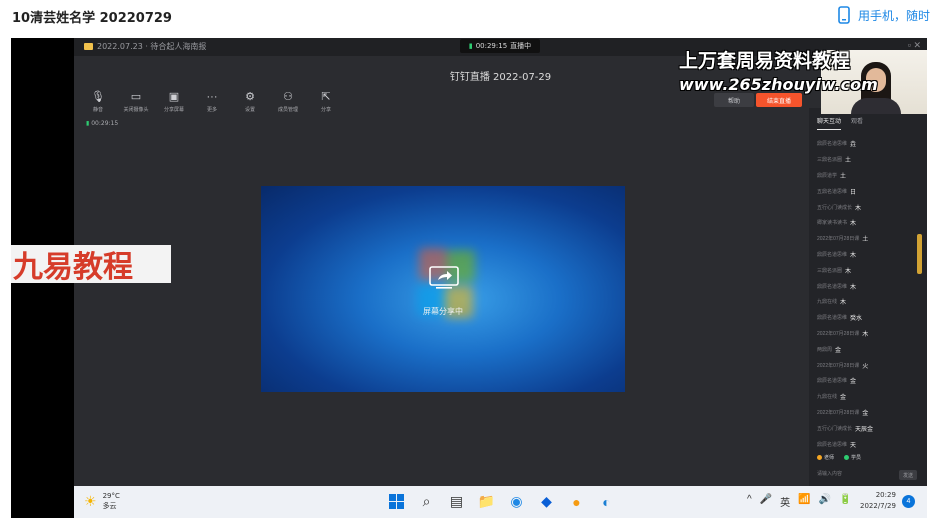  I want to click on chat-message: 2022年07月28日课金, so click(869, 413).